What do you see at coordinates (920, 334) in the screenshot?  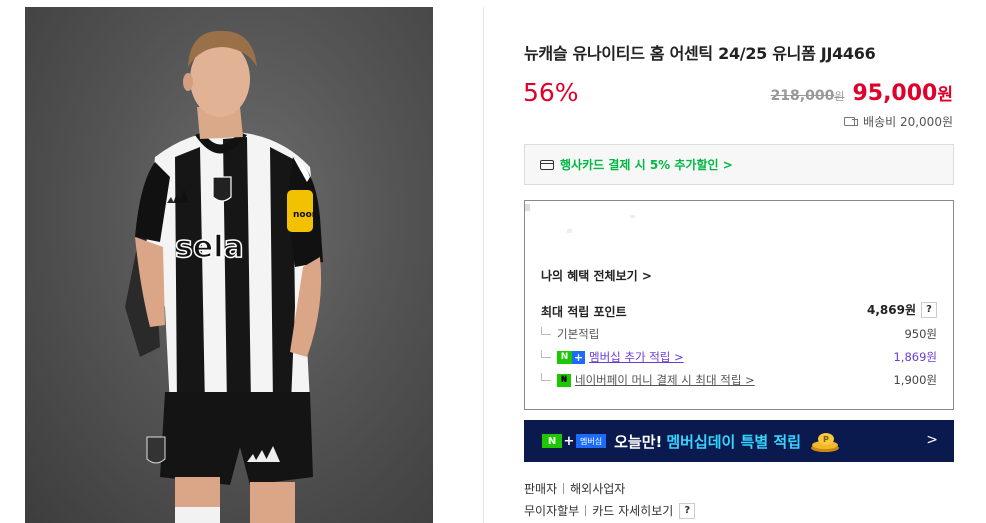 I see `points-row-value: 950원` at bounding box center [920, 334].